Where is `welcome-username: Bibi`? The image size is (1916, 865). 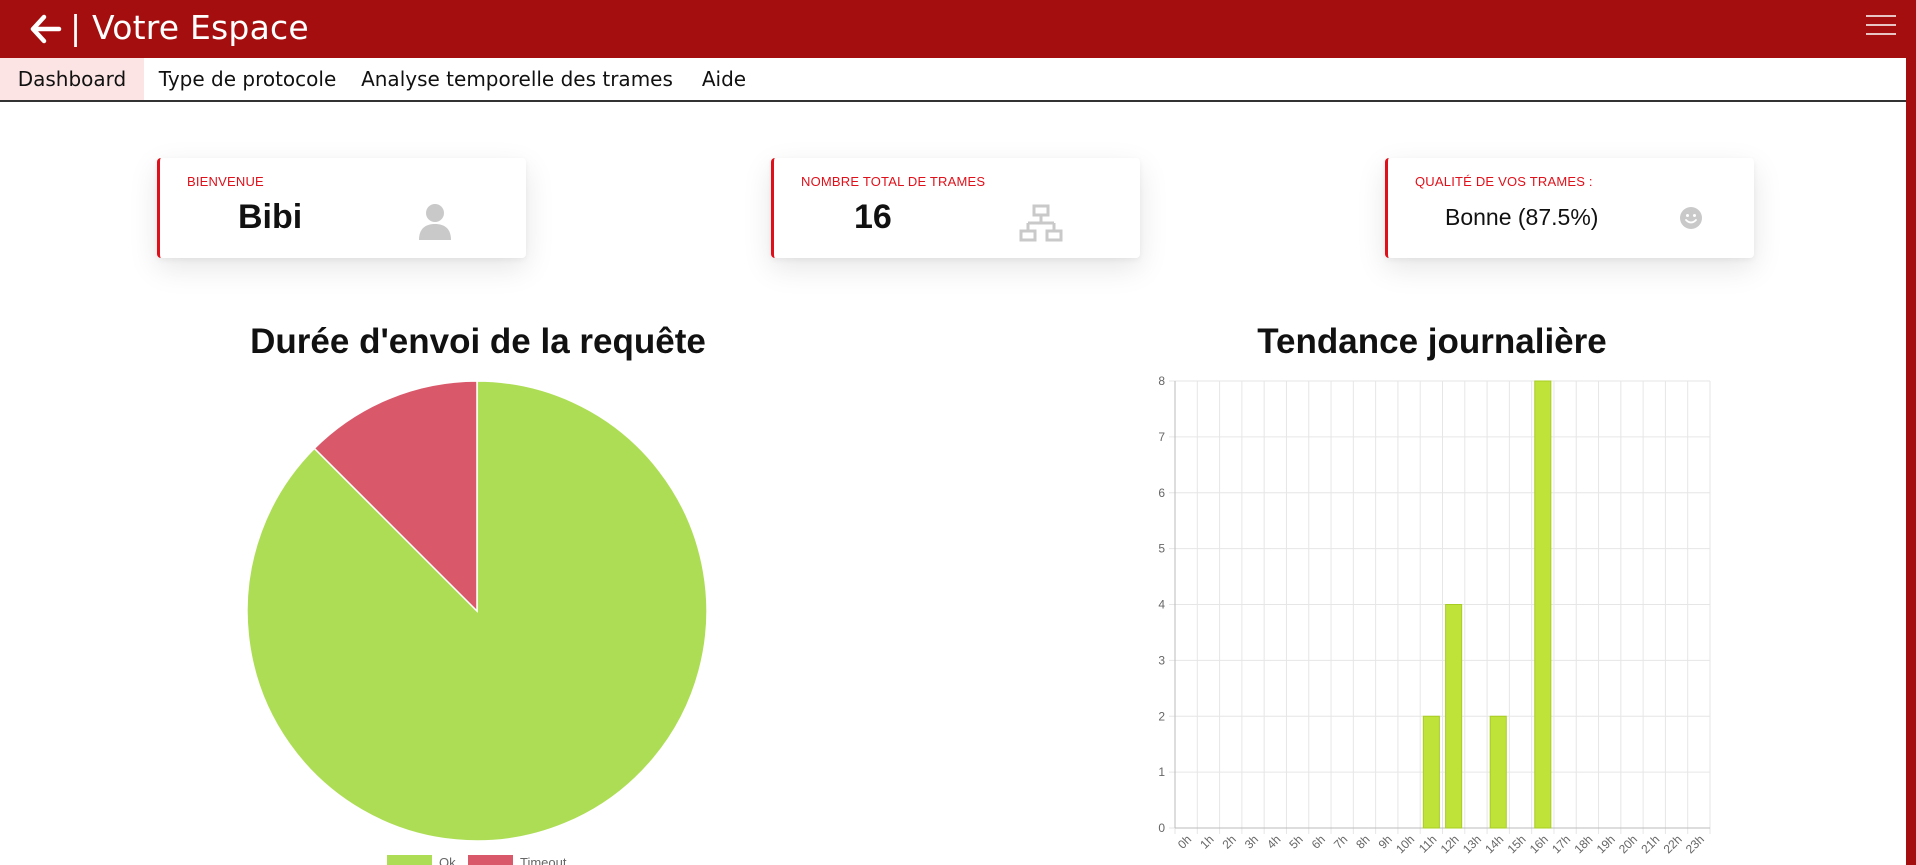 welcome-username: Bibi is located at coordinates (270, 217).